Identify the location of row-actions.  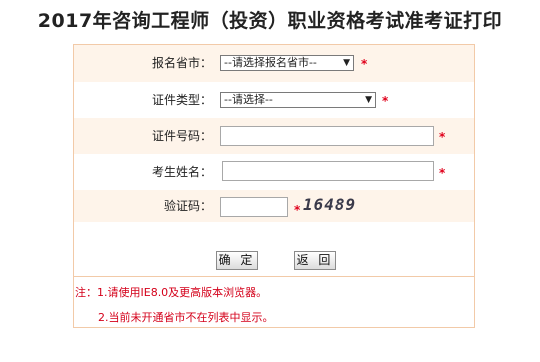
(274, 249).